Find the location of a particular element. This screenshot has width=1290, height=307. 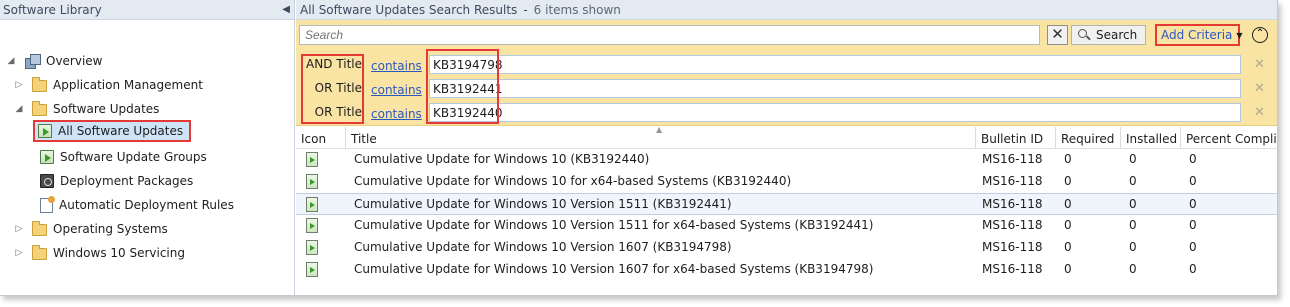

search-input is located at coordinates (669, 35).